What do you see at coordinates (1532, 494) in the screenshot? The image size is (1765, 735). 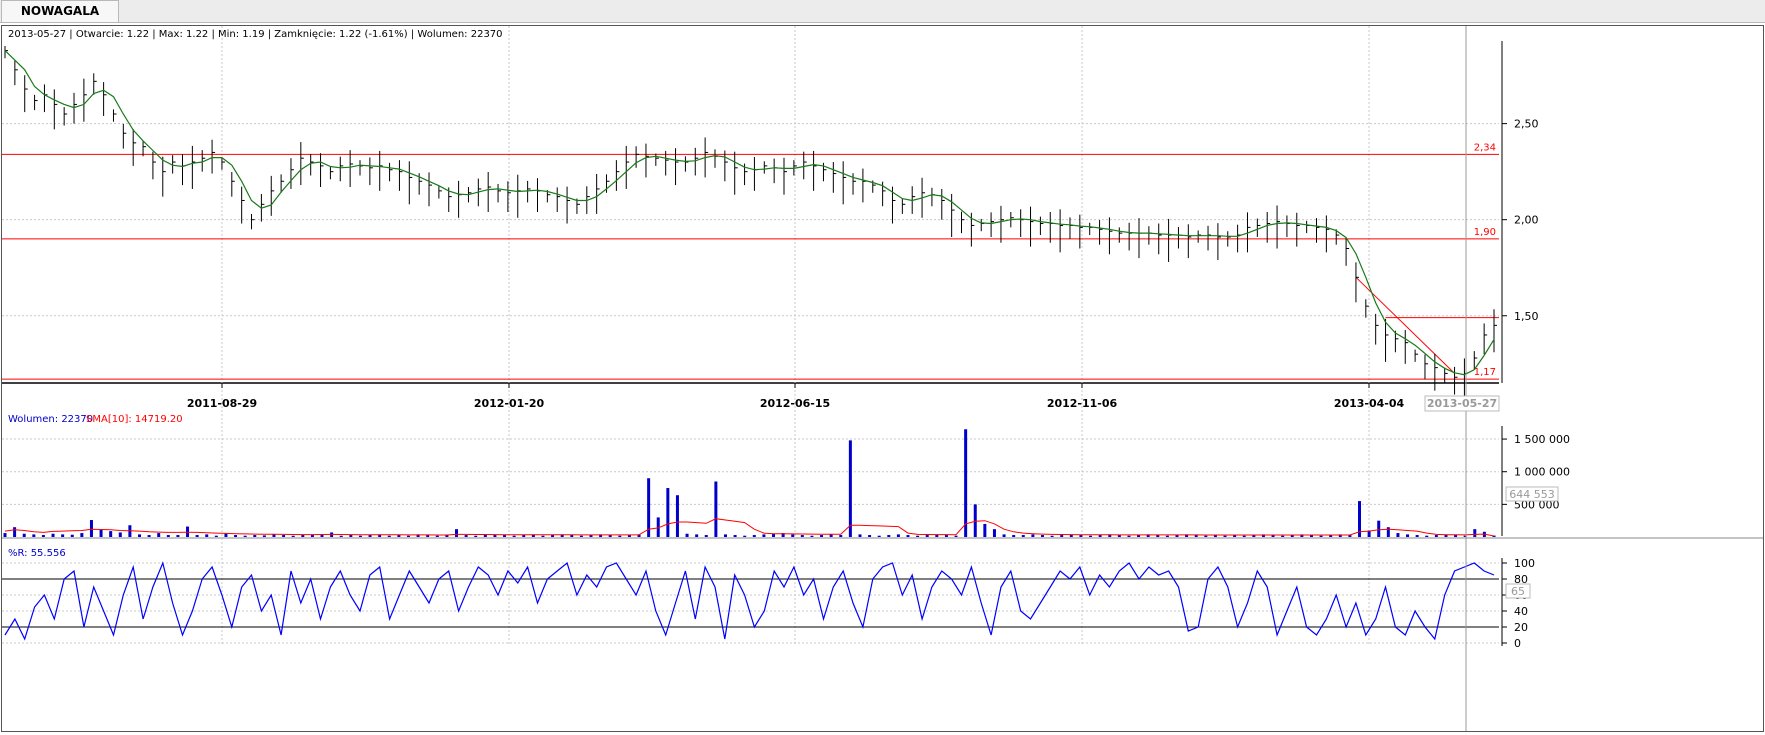 I see `volume-value-marker: 644 553` at bounding box center [1532, 494].